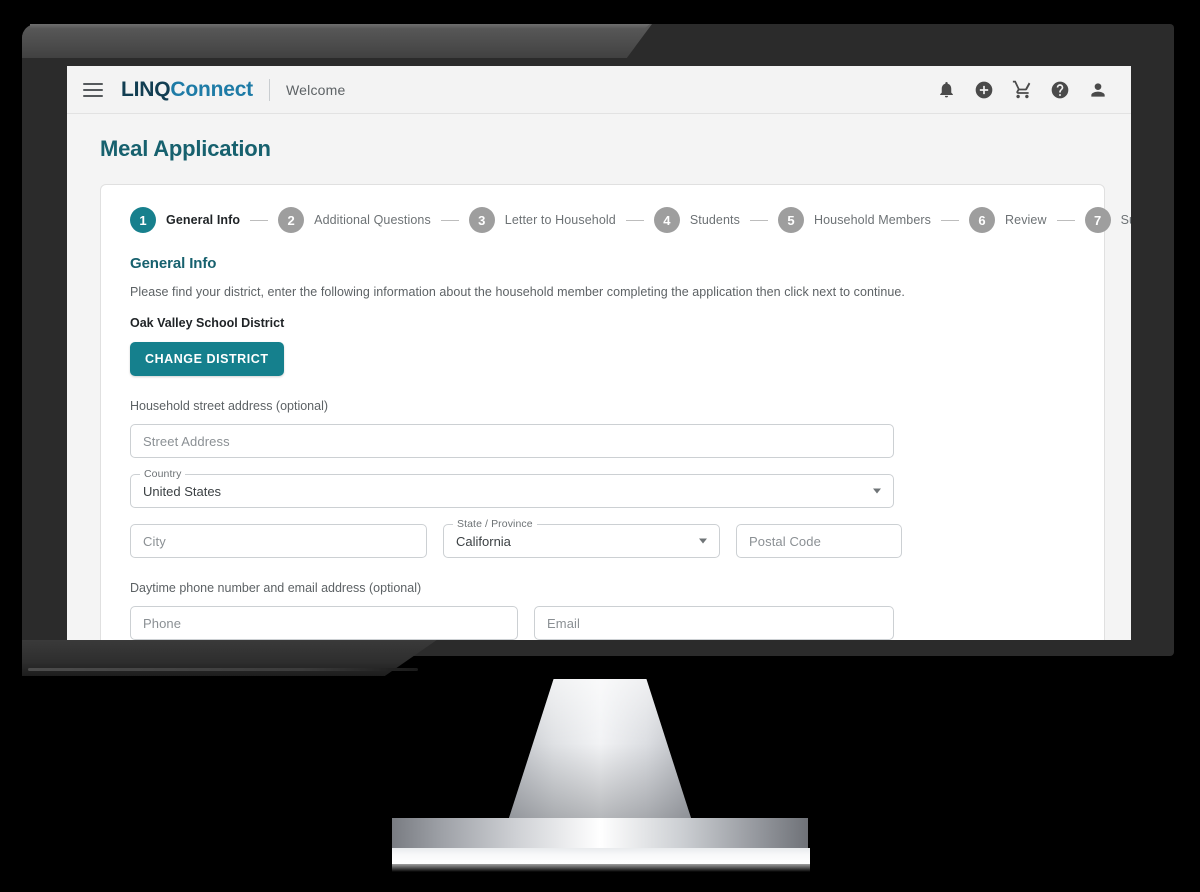 This screenshot has width=1200, height=892. What do you see at coordinates (223, 669) in the screenshot?
I see `monitor-bezel-bottom-line` at bounding box center [223, 669].